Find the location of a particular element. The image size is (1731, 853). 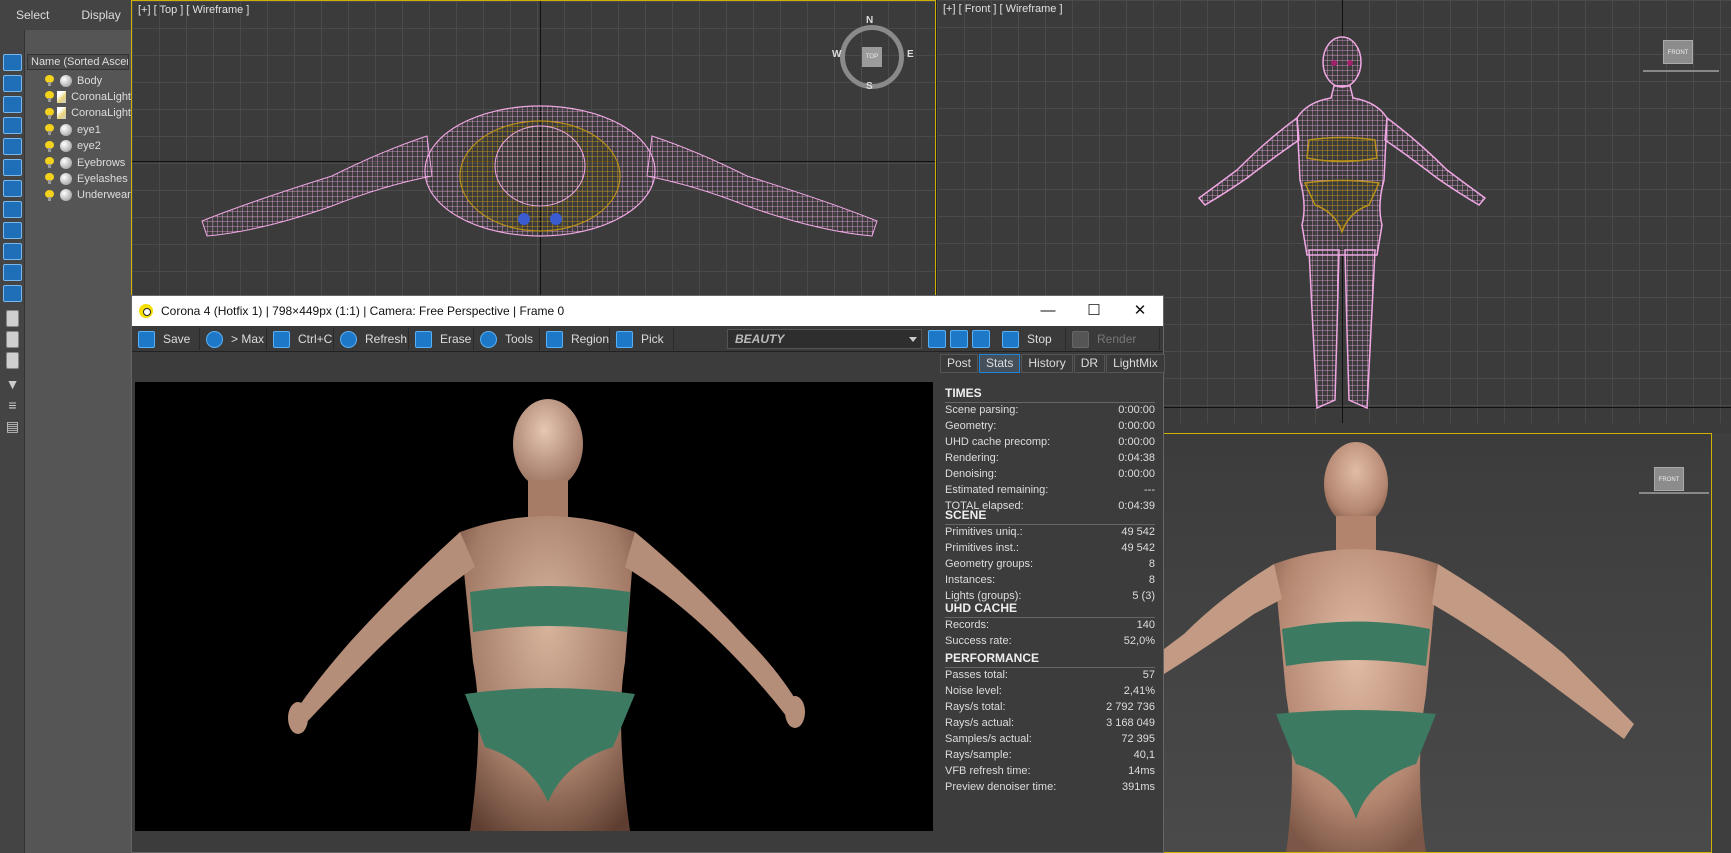

display-helpers-icon is located at coordinates (12, 146).